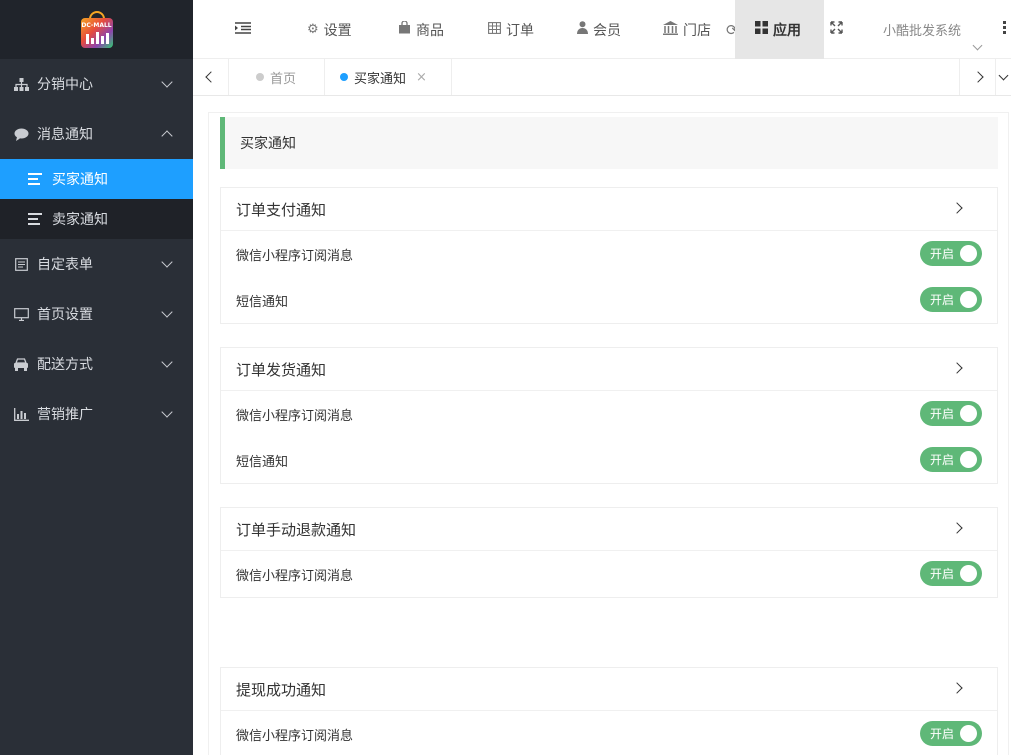 The height and width of the screenshot is (755, 1011). I want to click on nav-label: 设置, so click(337, 30).